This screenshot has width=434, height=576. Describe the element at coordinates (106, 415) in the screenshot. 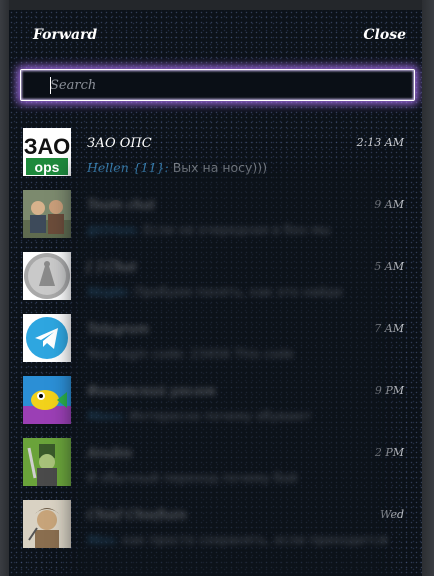

I see `preview-sender: Maxx:` at that location.